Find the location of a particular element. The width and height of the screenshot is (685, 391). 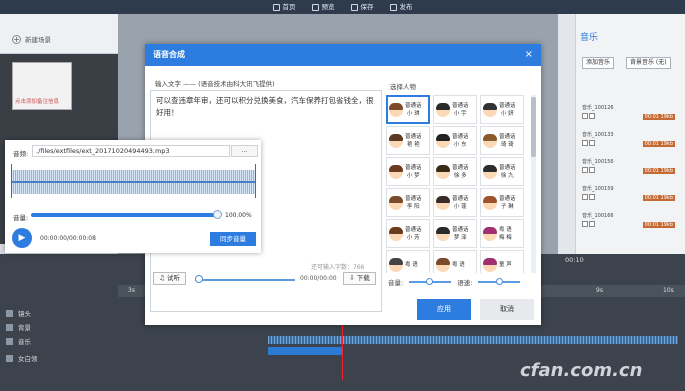

music-waveform is located at coordinates (473, 340).